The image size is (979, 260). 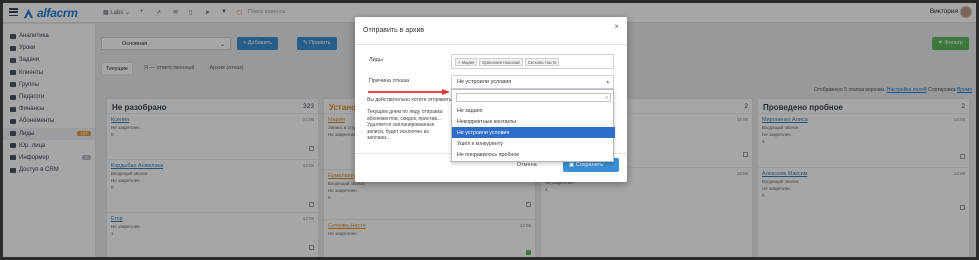 What do you see at coordinates (533, 110) in the screenshot?
I see `dropdown-option: Не задано` at bounding box center [533, 110].